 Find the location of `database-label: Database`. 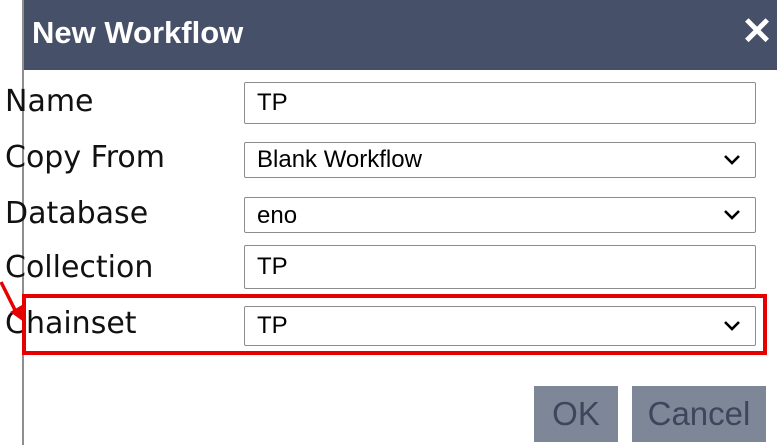

database-label: Database is located at coordinates (77, 213).